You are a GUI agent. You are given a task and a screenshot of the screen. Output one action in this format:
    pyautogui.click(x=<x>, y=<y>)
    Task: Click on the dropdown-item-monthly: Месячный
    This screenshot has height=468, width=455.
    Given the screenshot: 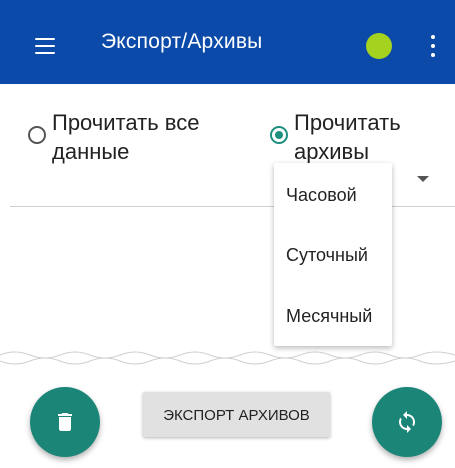 What is the action you would take?
    pyautogui.click(x=329, y=316)
    